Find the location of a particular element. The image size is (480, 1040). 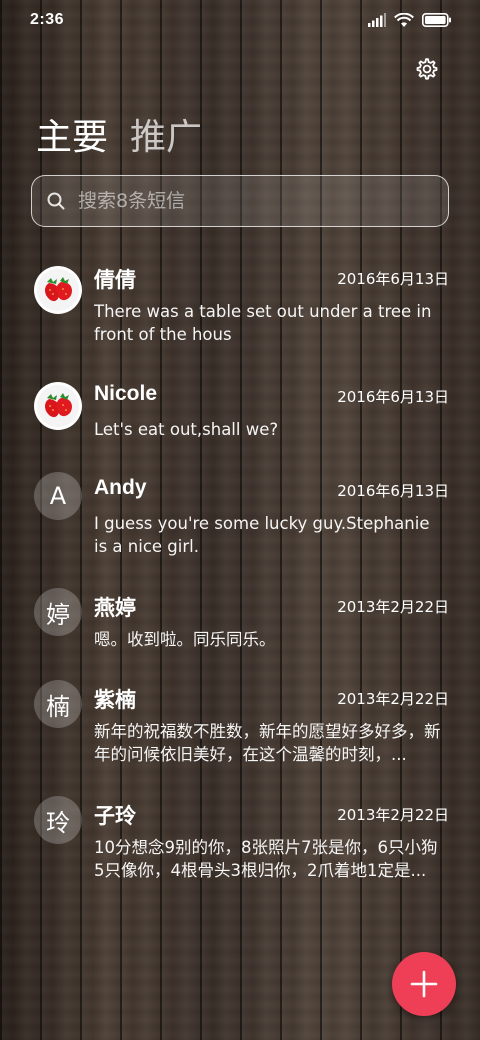

battery-icon is located at coordinates (436, 20).